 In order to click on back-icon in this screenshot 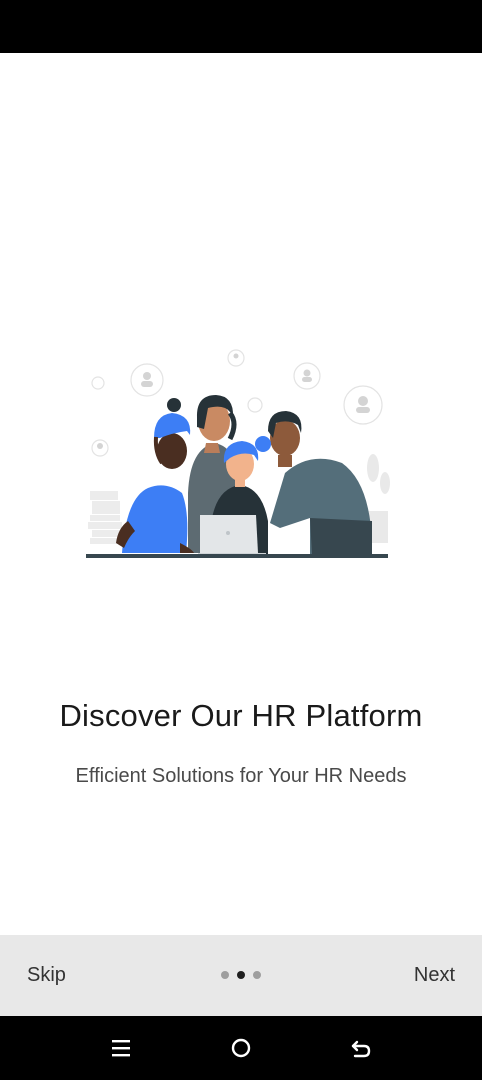, I will do `click(361, 1048)`.